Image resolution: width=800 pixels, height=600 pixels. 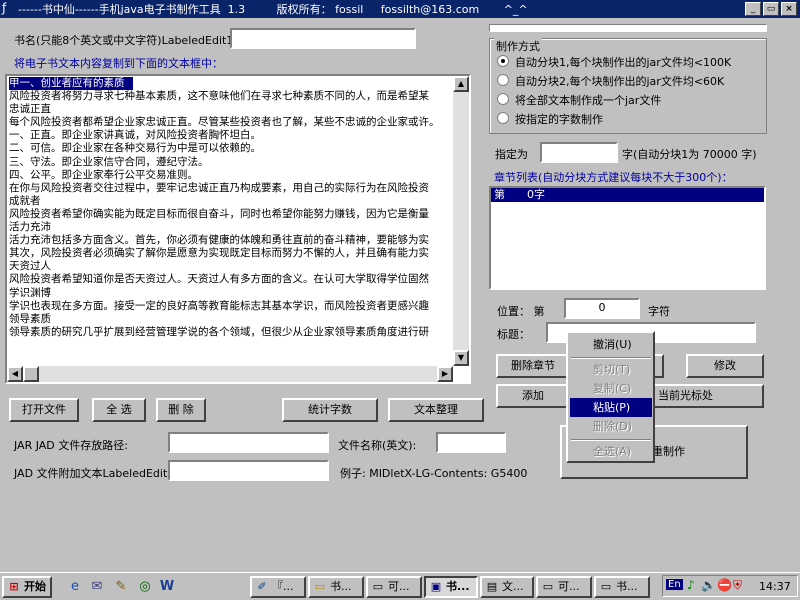 I want to click on chapter-count: 0字, so click(x=536, y=194).